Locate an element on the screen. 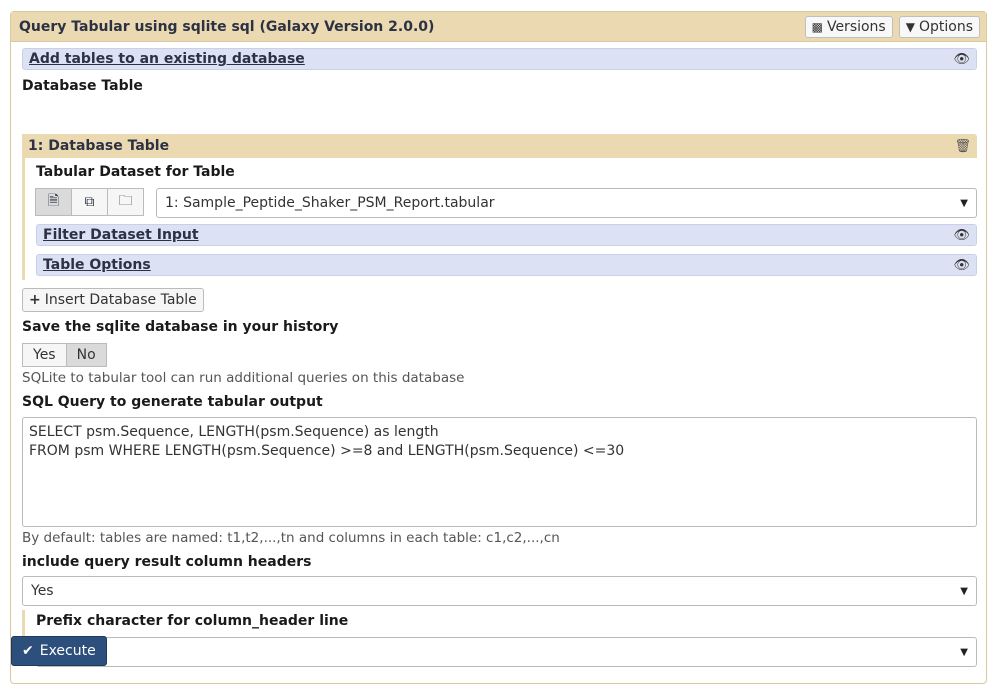 The image size is (1000, 694). execute-button: ✔ Execute is located at coordinates (59, 651).